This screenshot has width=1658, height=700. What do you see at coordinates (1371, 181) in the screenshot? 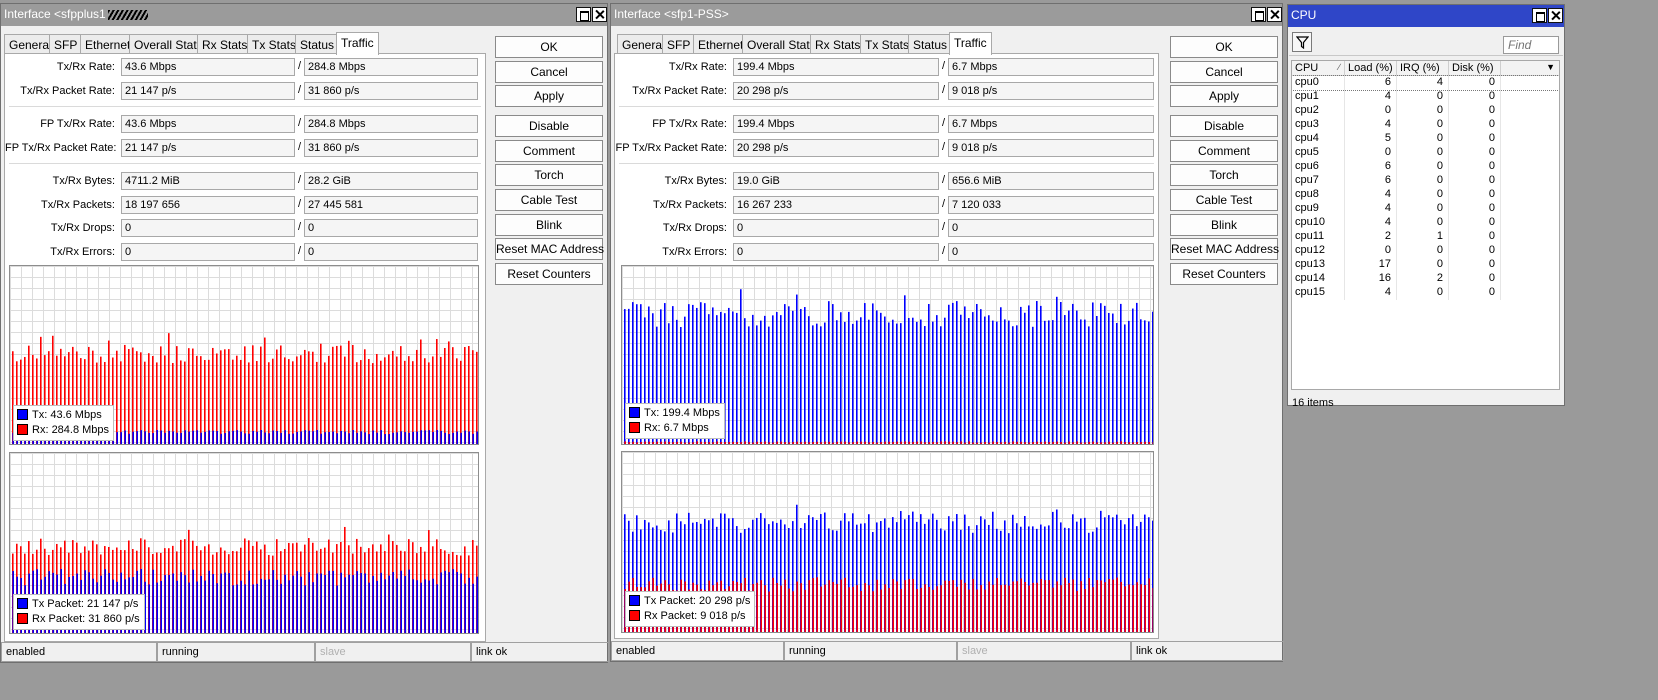
I see `cell-load: 6` at bounding box center [1371, 181].